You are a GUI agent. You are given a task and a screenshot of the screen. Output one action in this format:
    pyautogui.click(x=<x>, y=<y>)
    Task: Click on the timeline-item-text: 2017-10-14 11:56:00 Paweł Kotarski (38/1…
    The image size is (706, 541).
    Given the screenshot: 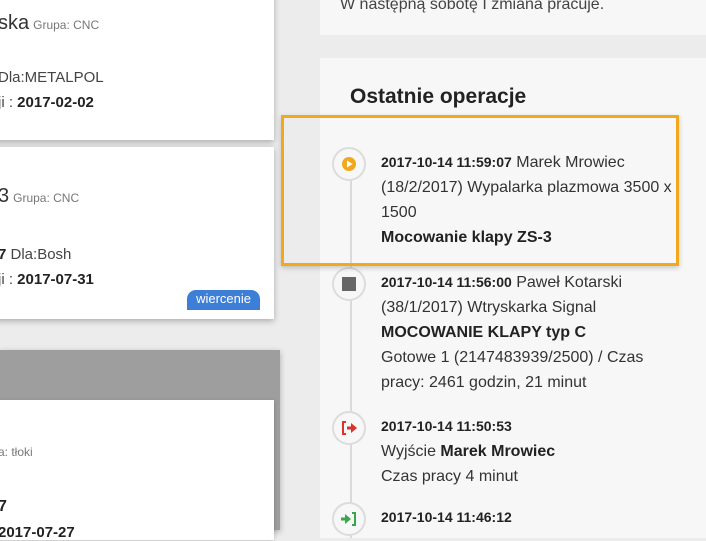 What is the action you would take?
    pyautogui.click(x=536, y=332)
    